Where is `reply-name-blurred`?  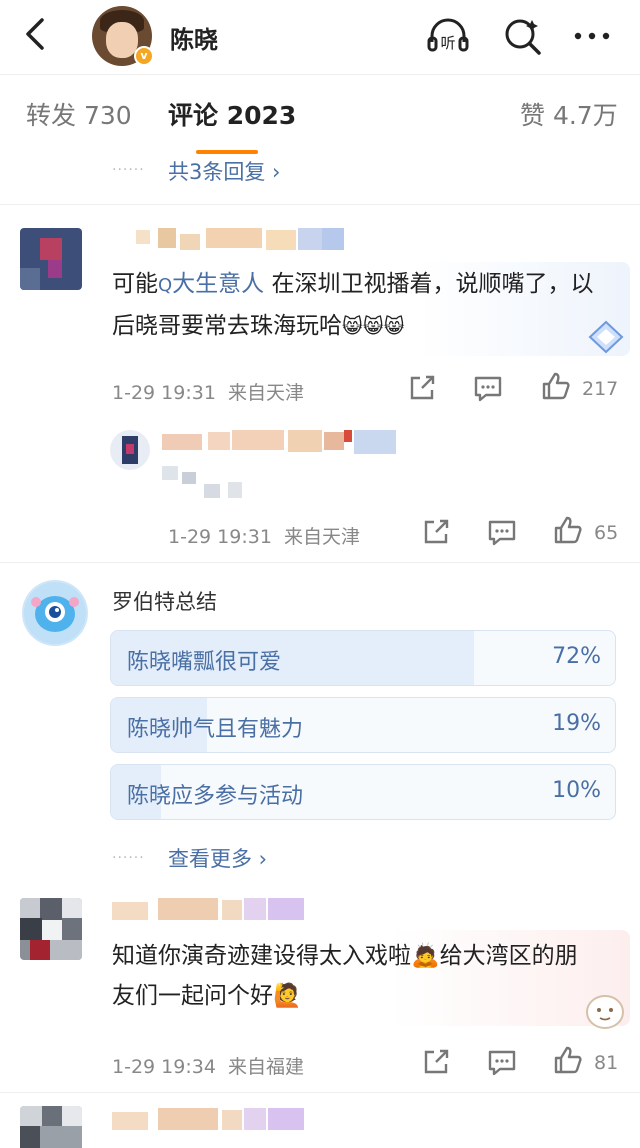
reply-name-blurred is located at coordinates (287, 442).